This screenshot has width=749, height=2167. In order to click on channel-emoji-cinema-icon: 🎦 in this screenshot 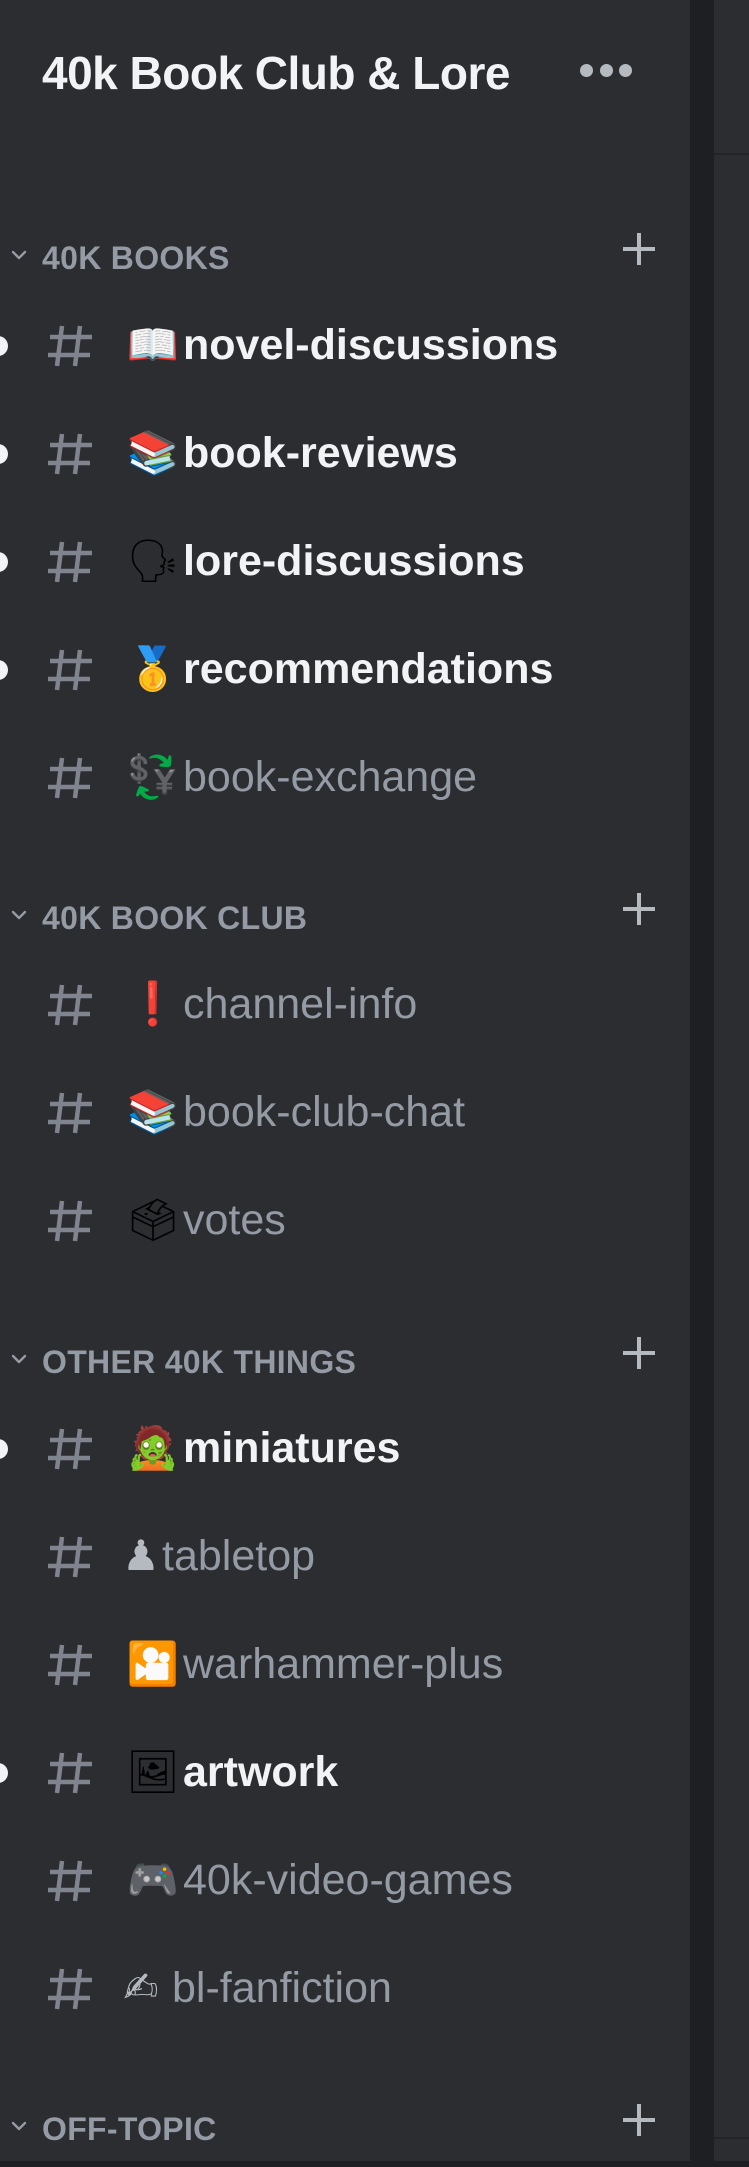, I will do `click(153, 1663)`.